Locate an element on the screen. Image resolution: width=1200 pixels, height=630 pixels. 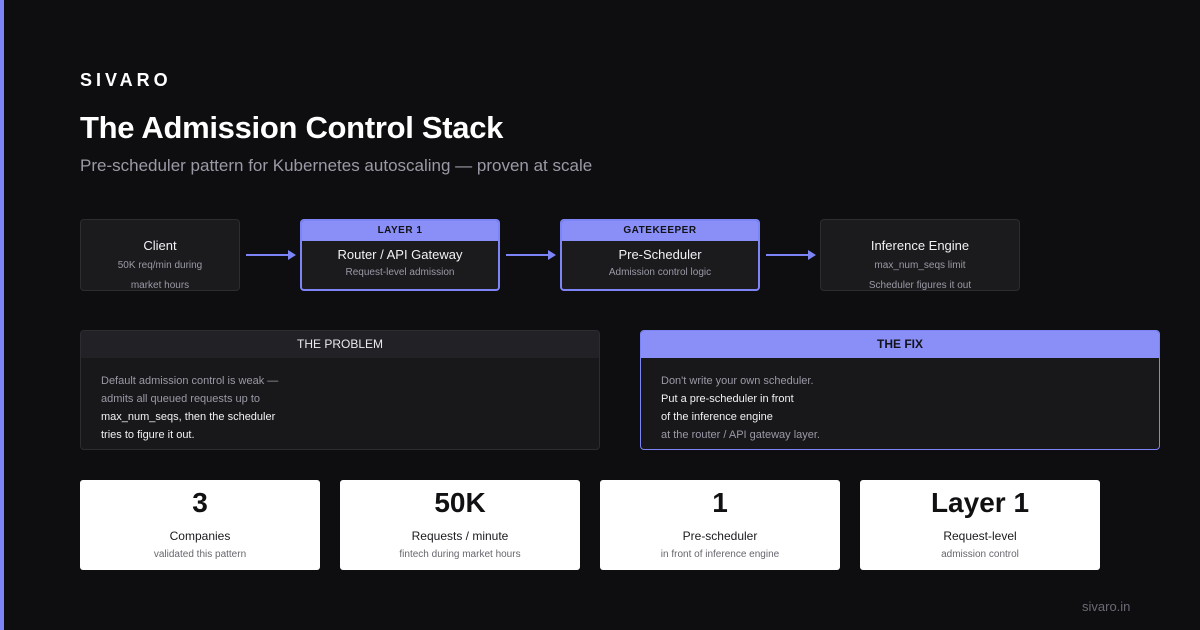
fix-line: Don't write your own scheduler. is located at coordinates (737, 381).